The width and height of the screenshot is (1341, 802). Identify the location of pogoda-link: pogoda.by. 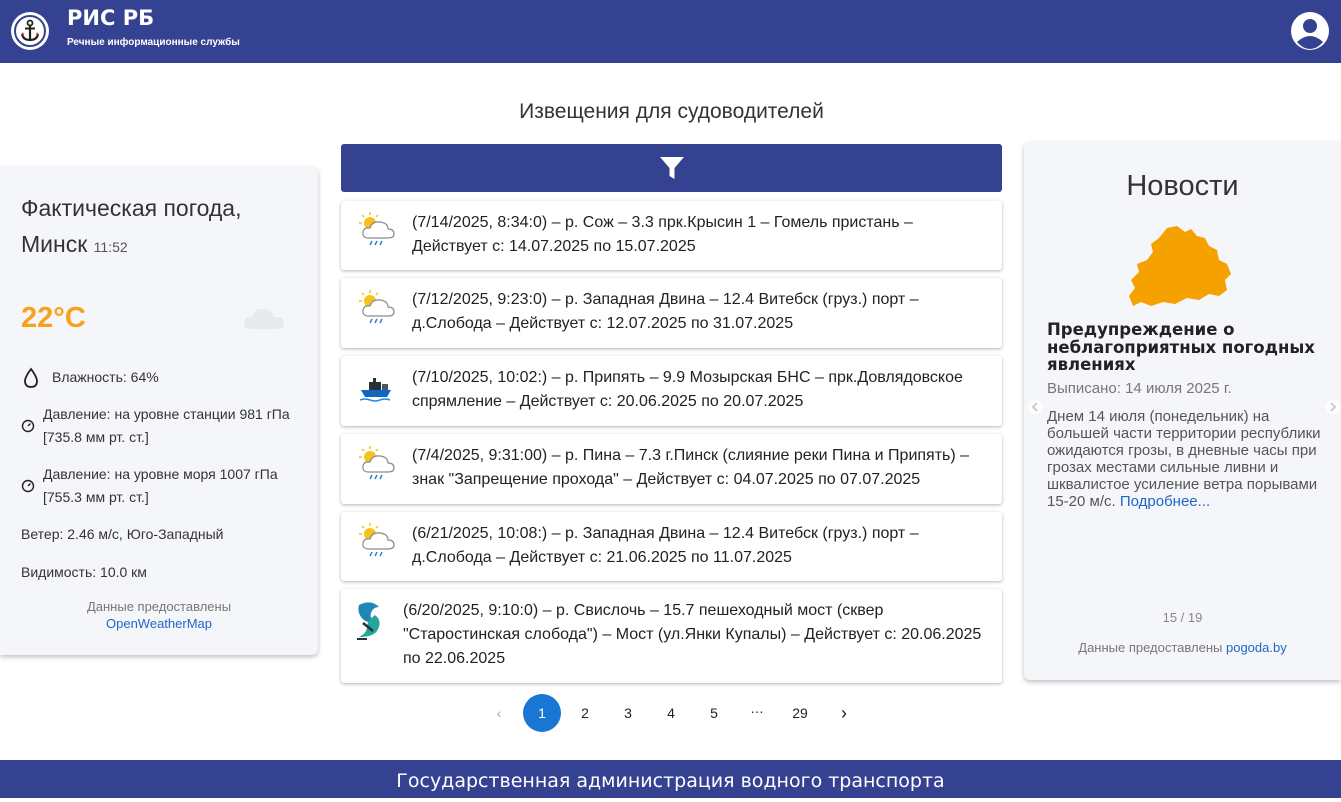
(1256, 647).